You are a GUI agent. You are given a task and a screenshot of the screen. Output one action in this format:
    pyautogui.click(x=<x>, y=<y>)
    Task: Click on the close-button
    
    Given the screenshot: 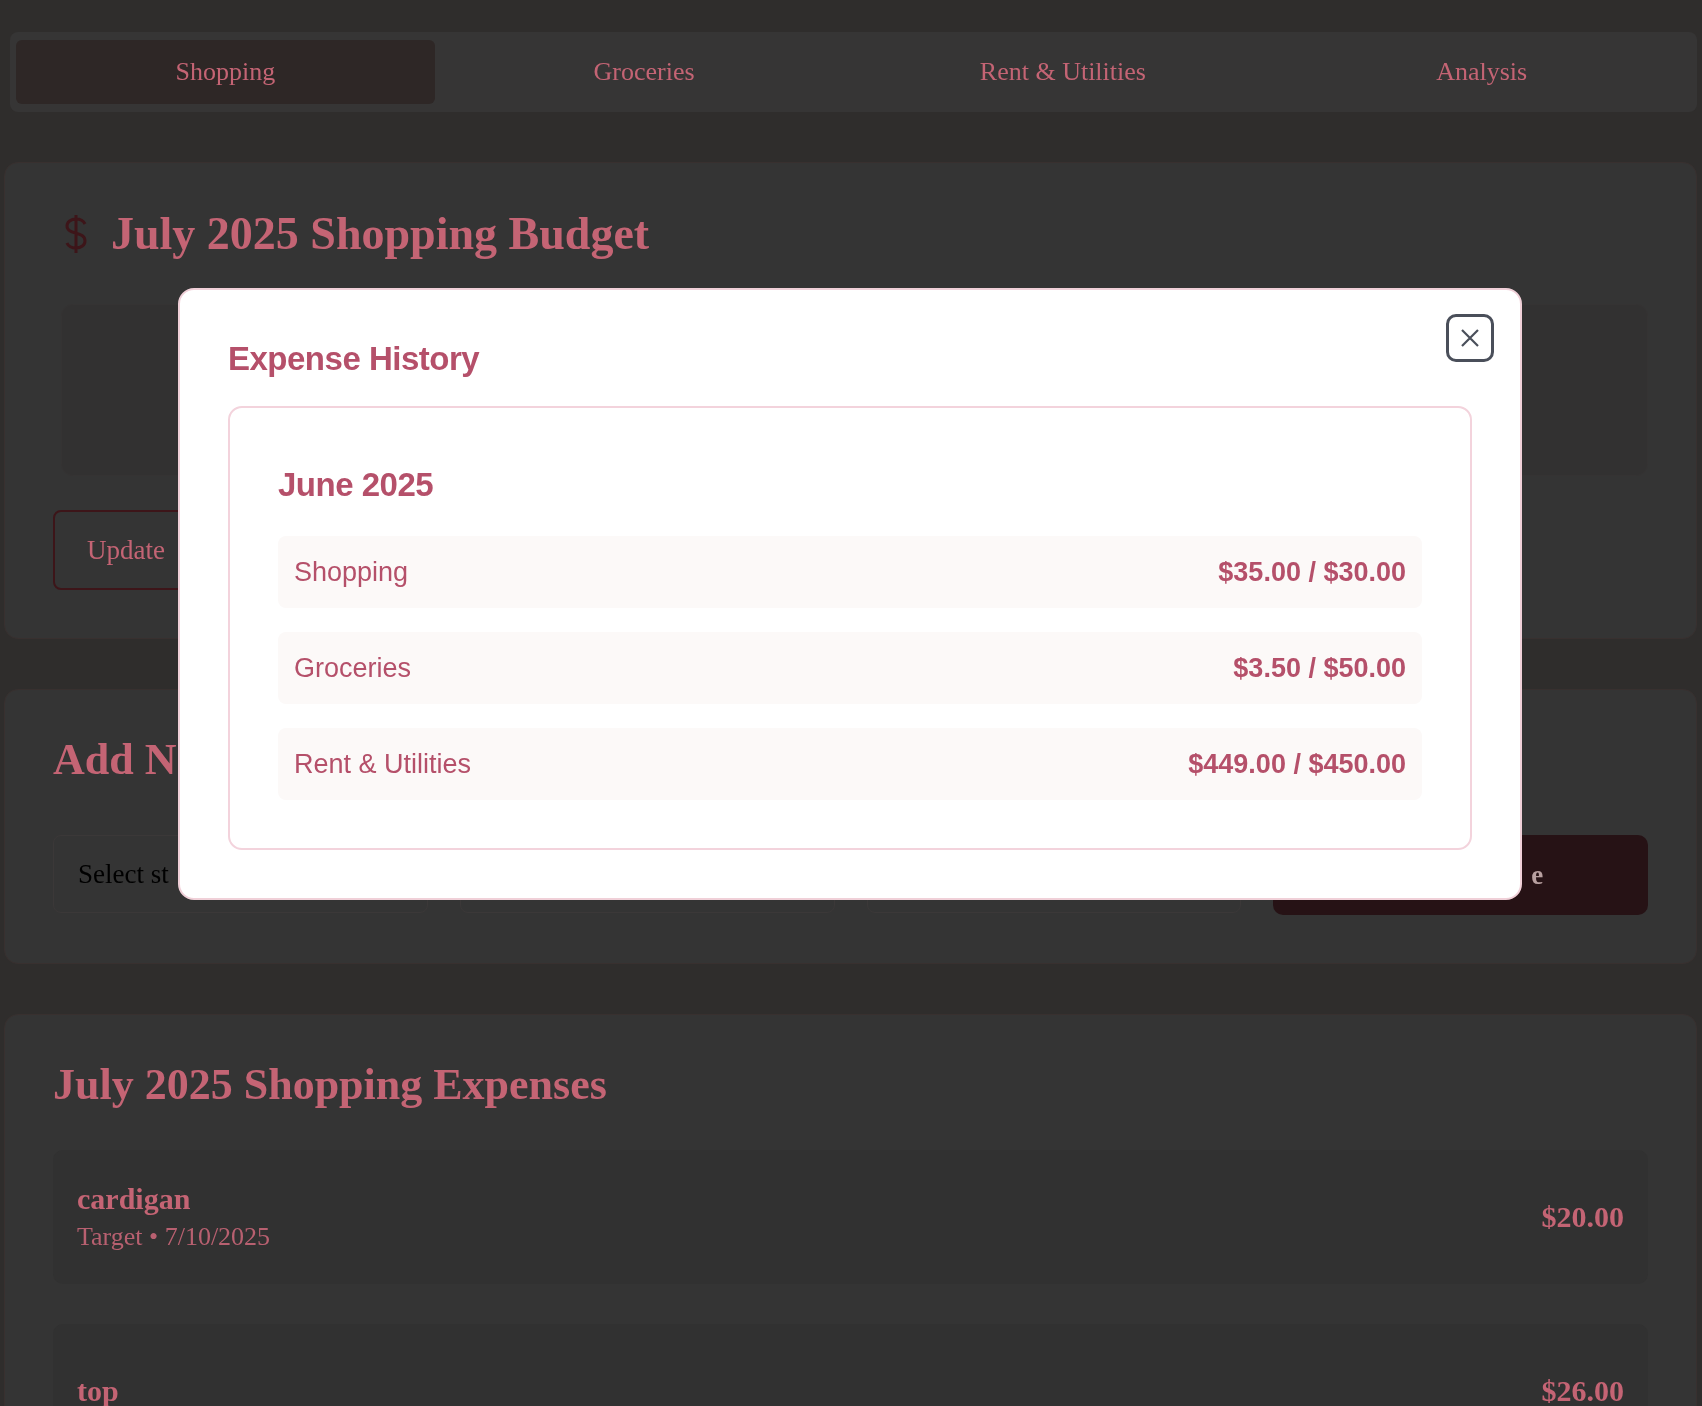 What is the action you would take?
    pyautogui.click(x=1470, y=338)
    